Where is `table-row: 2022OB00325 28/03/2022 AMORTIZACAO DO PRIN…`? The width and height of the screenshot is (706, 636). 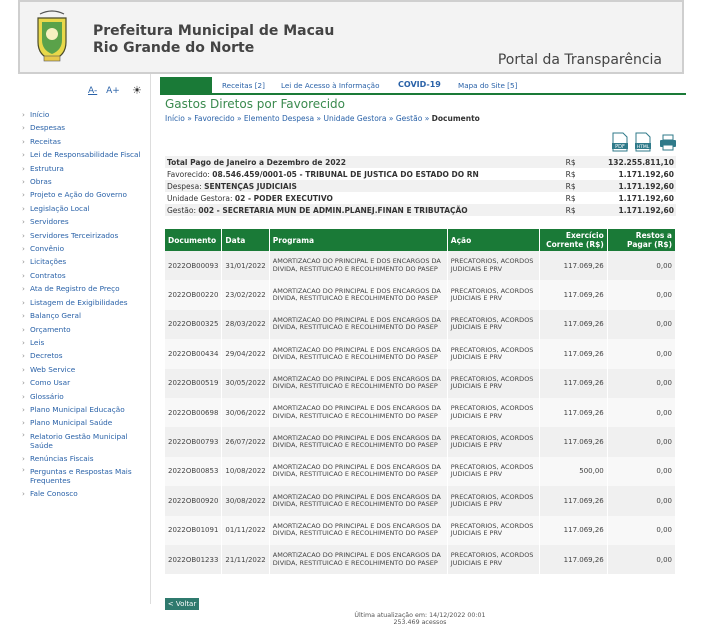
table-row: 2022OB00325 28/03/2022 AMORTIZACAO DO PRIN… is located at coordinates (421, 324).